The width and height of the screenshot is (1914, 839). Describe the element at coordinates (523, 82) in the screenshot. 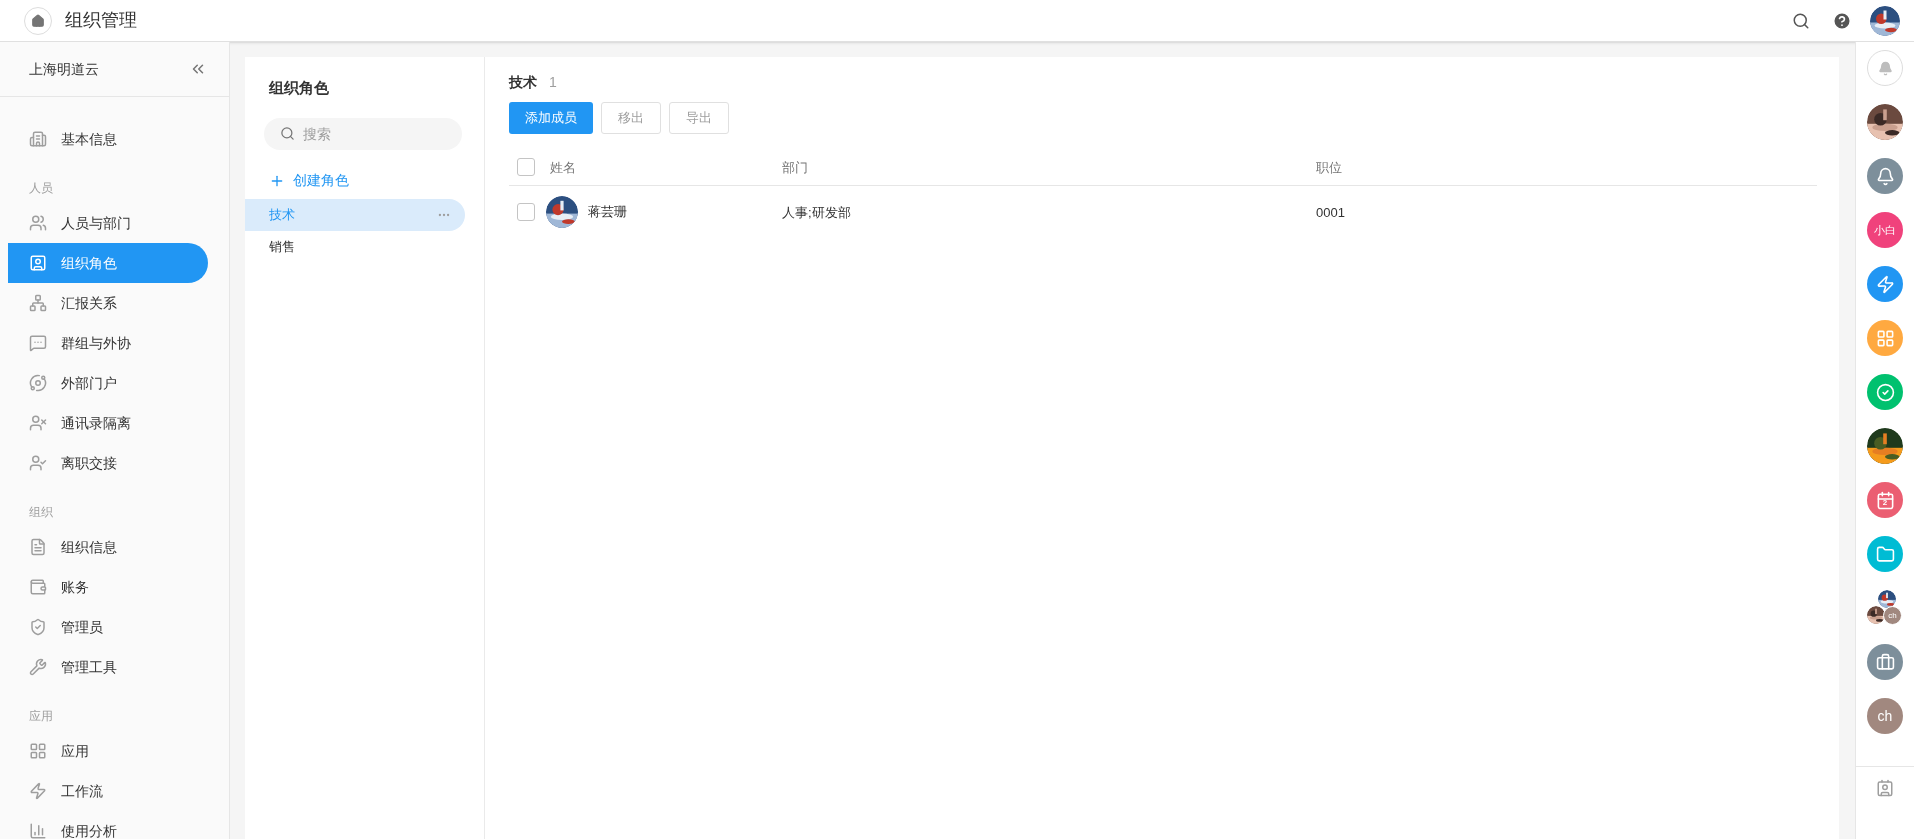

I see `group-title: 技术` at that location.